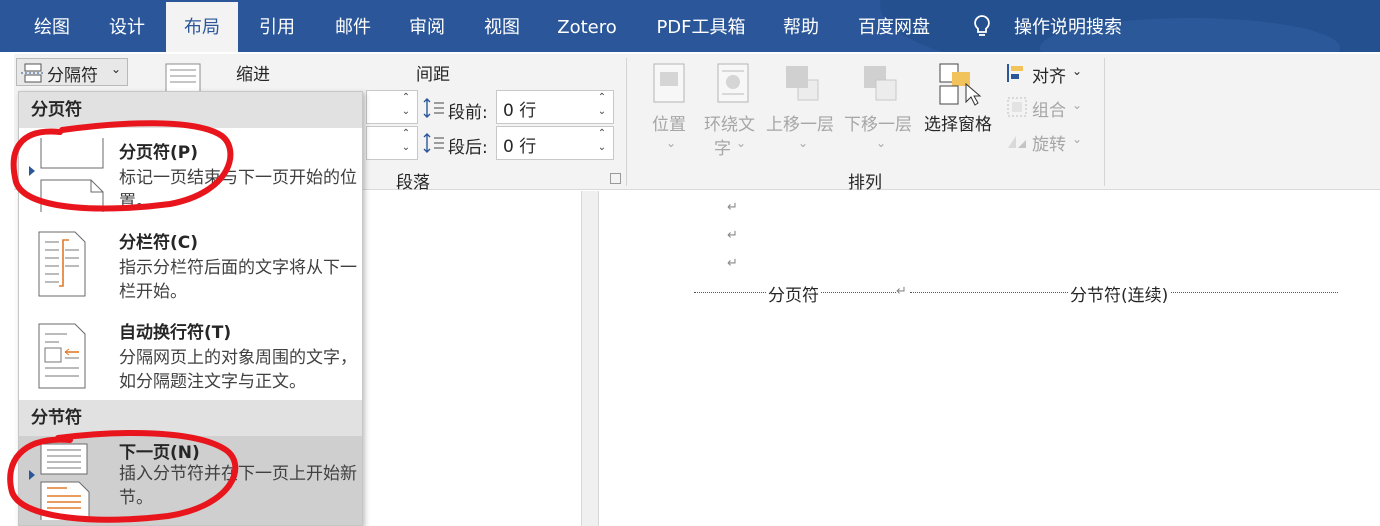 The width and height of the screenshot is (1380, 526). I want to click on tab-draw: 绘图, so click(52, 26).